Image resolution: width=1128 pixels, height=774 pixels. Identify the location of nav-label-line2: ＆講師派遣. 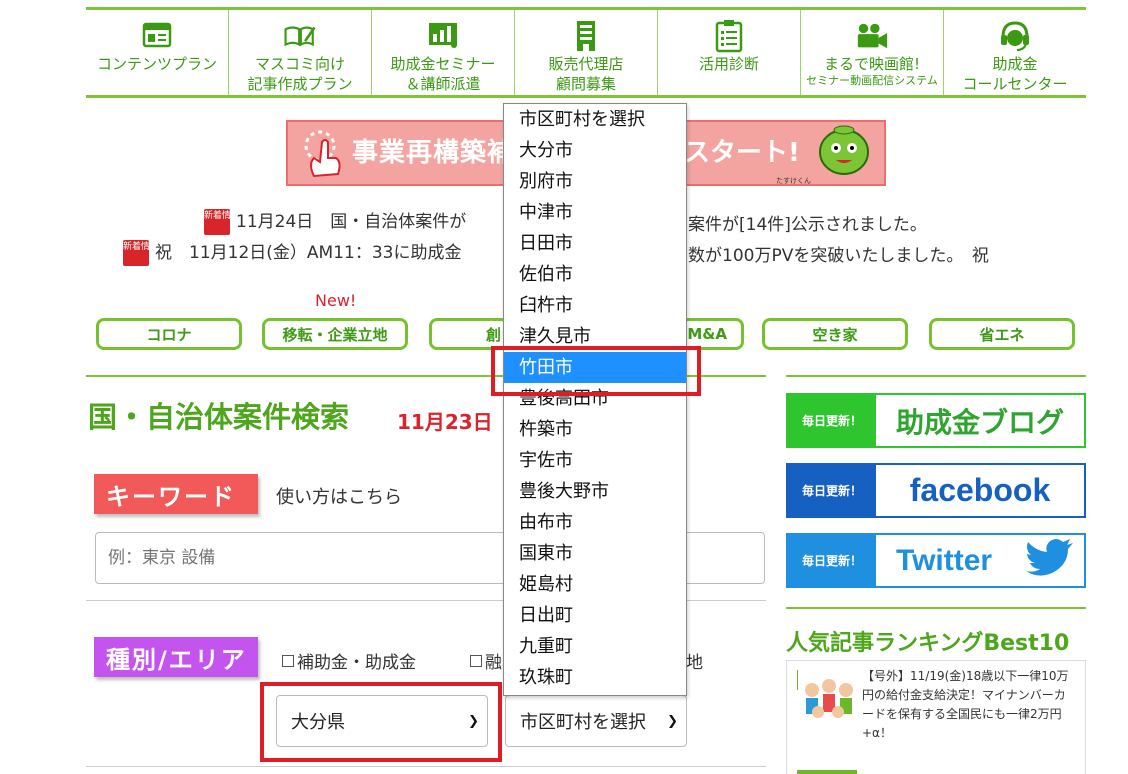
(443, 84).